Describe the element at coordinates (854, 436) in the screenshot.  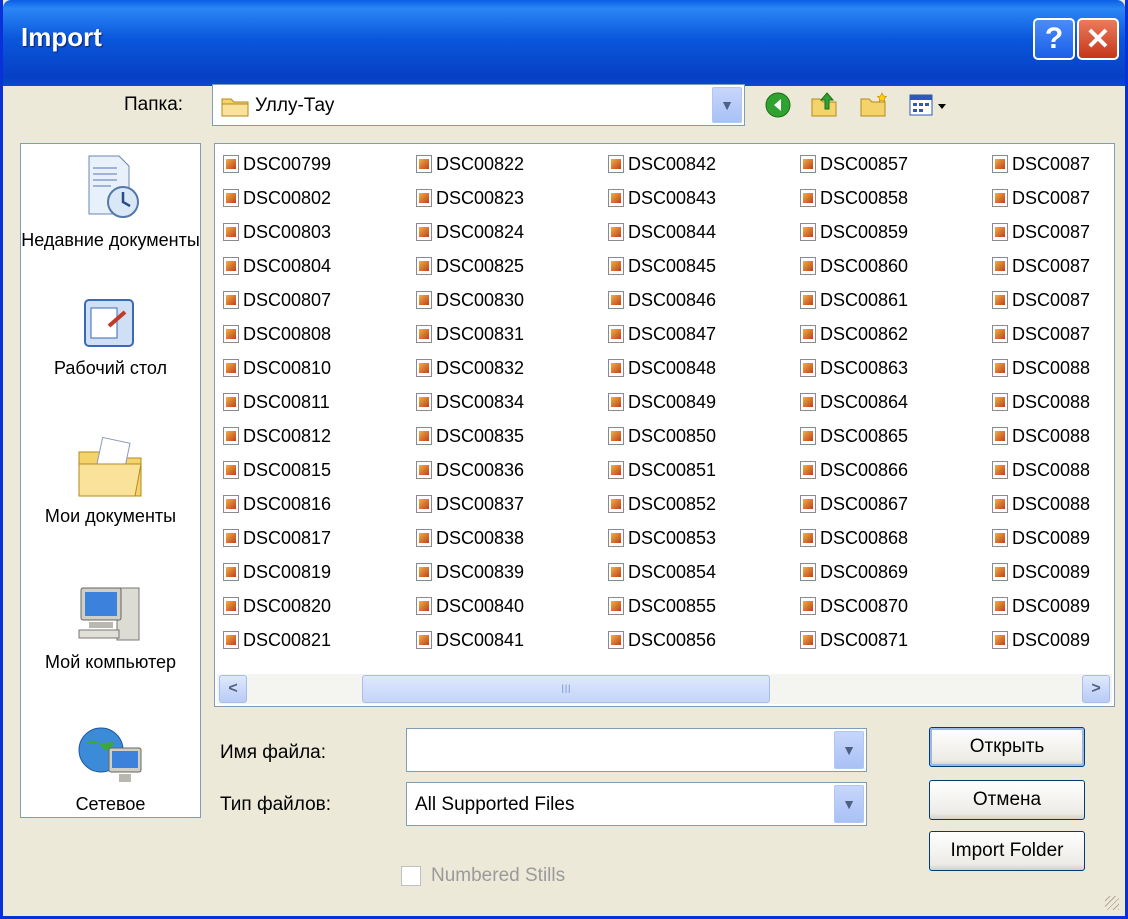
I see `file-item: DSC00865` at that location.